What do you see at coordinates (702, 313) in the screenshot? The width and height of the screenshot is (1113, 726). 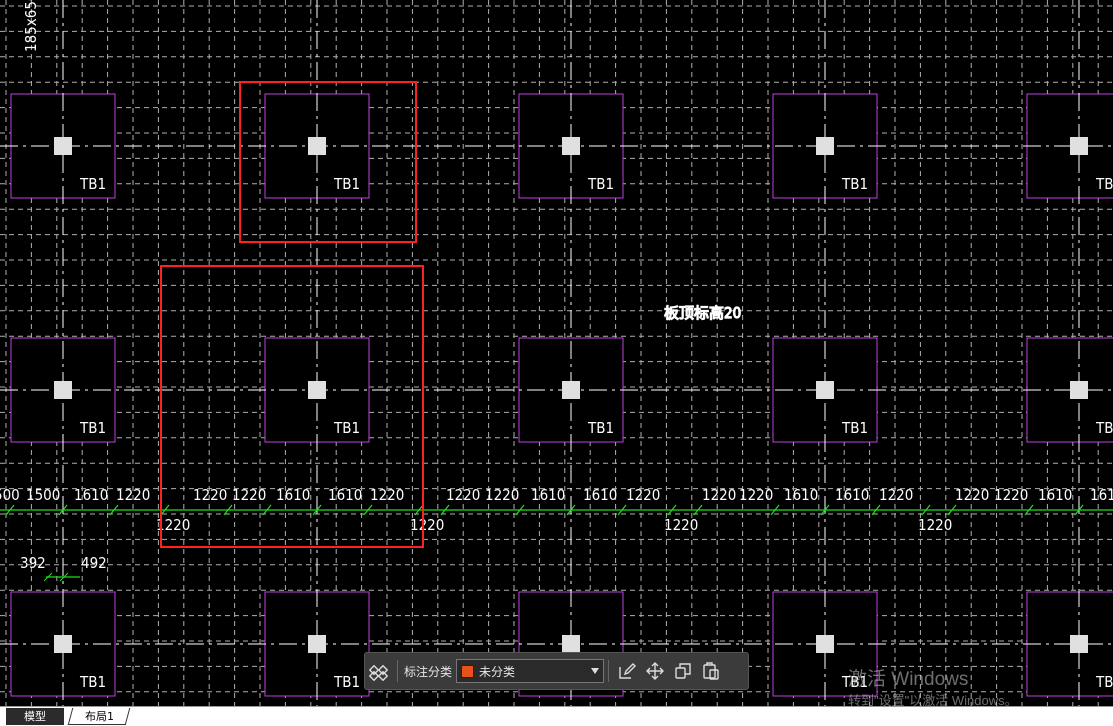 I see `elevation-annotation: 板顶标高20` at bounding box center [702, 313].